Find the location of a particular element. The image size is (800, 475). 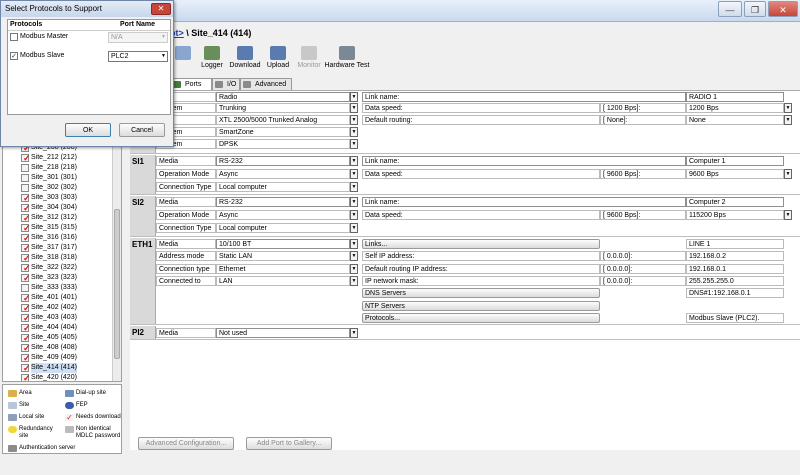

tree-item: ✓ Site_402 (402) is located at coordinates (49, 308).